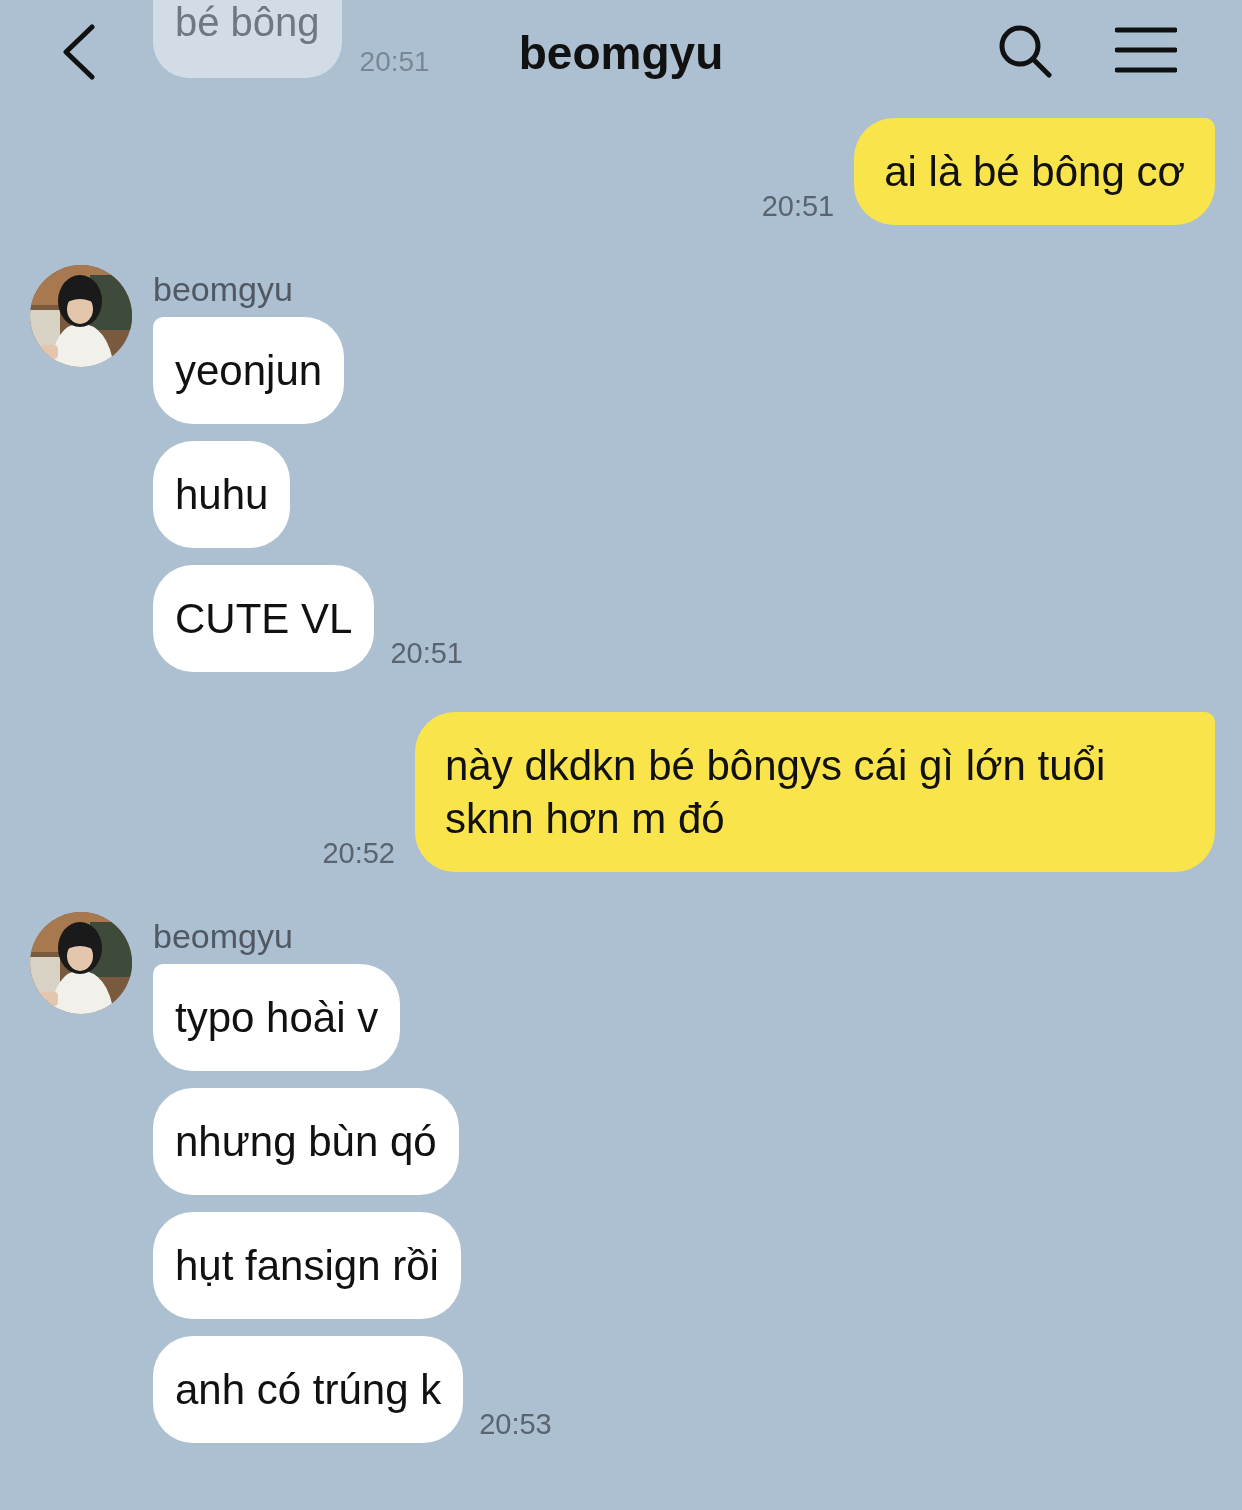 This screenshot has width=1242, height=1510. What do you see at coordinates (621, 53) in the screenshot?
I see `chat-title: beomgyu` at bounding box center [621, 53].